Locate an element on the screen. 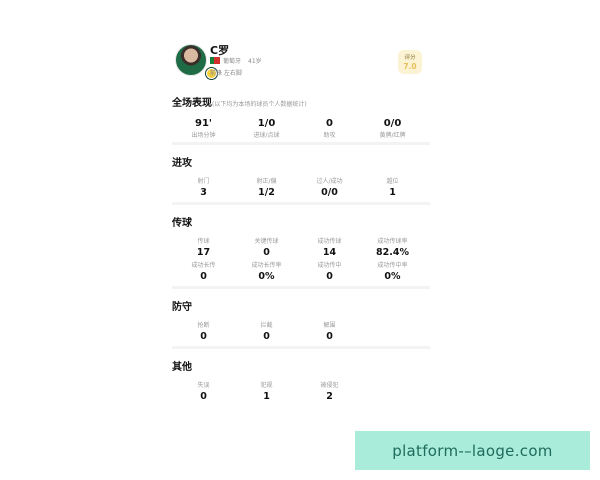 This screenshot has height=480, width=600. stat-fouls: 犯规 1 is located at coordinates (266, 392).